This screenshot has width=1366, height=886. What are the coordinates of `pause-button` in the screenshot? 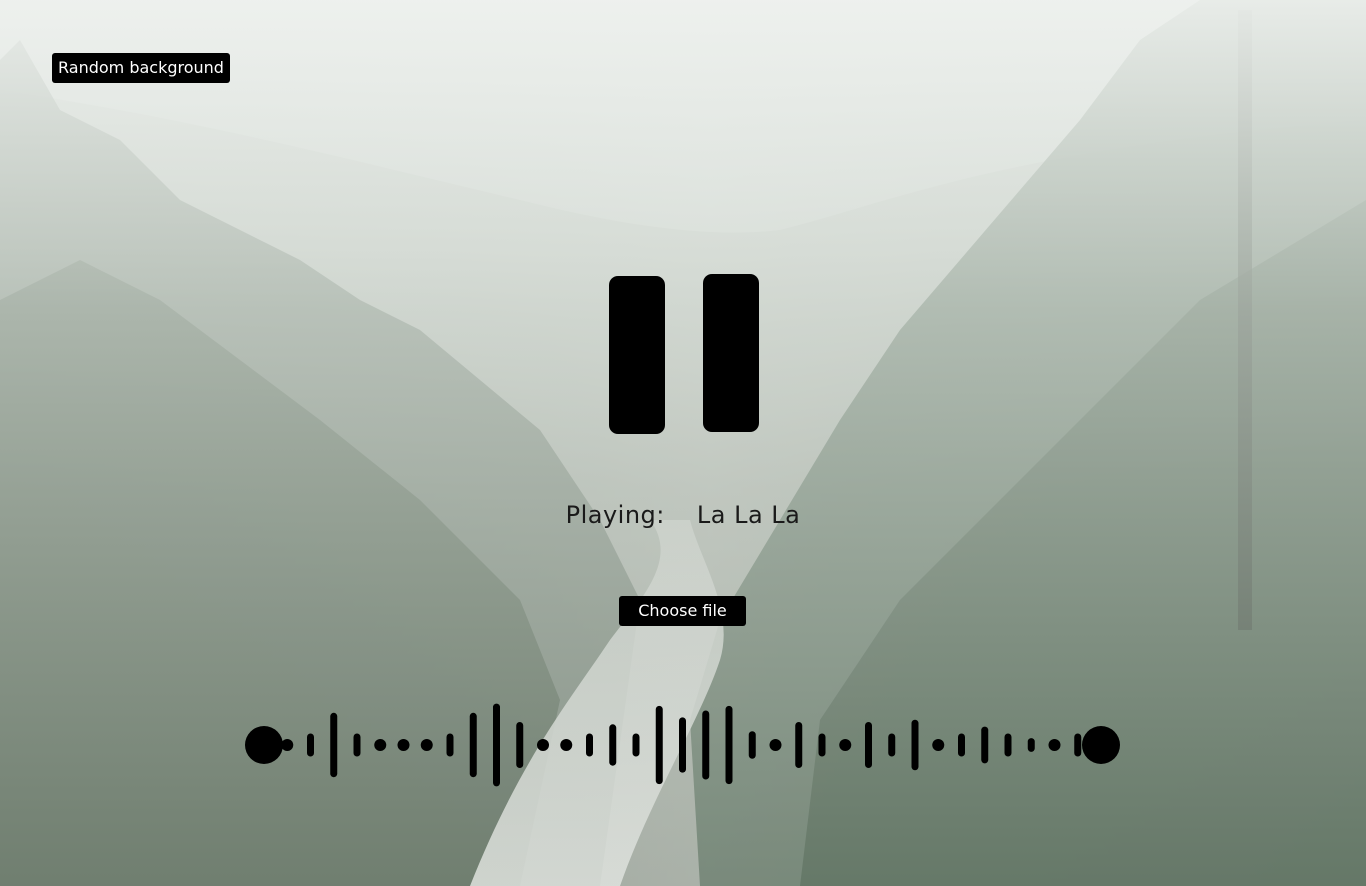 It's located at (684, 354).